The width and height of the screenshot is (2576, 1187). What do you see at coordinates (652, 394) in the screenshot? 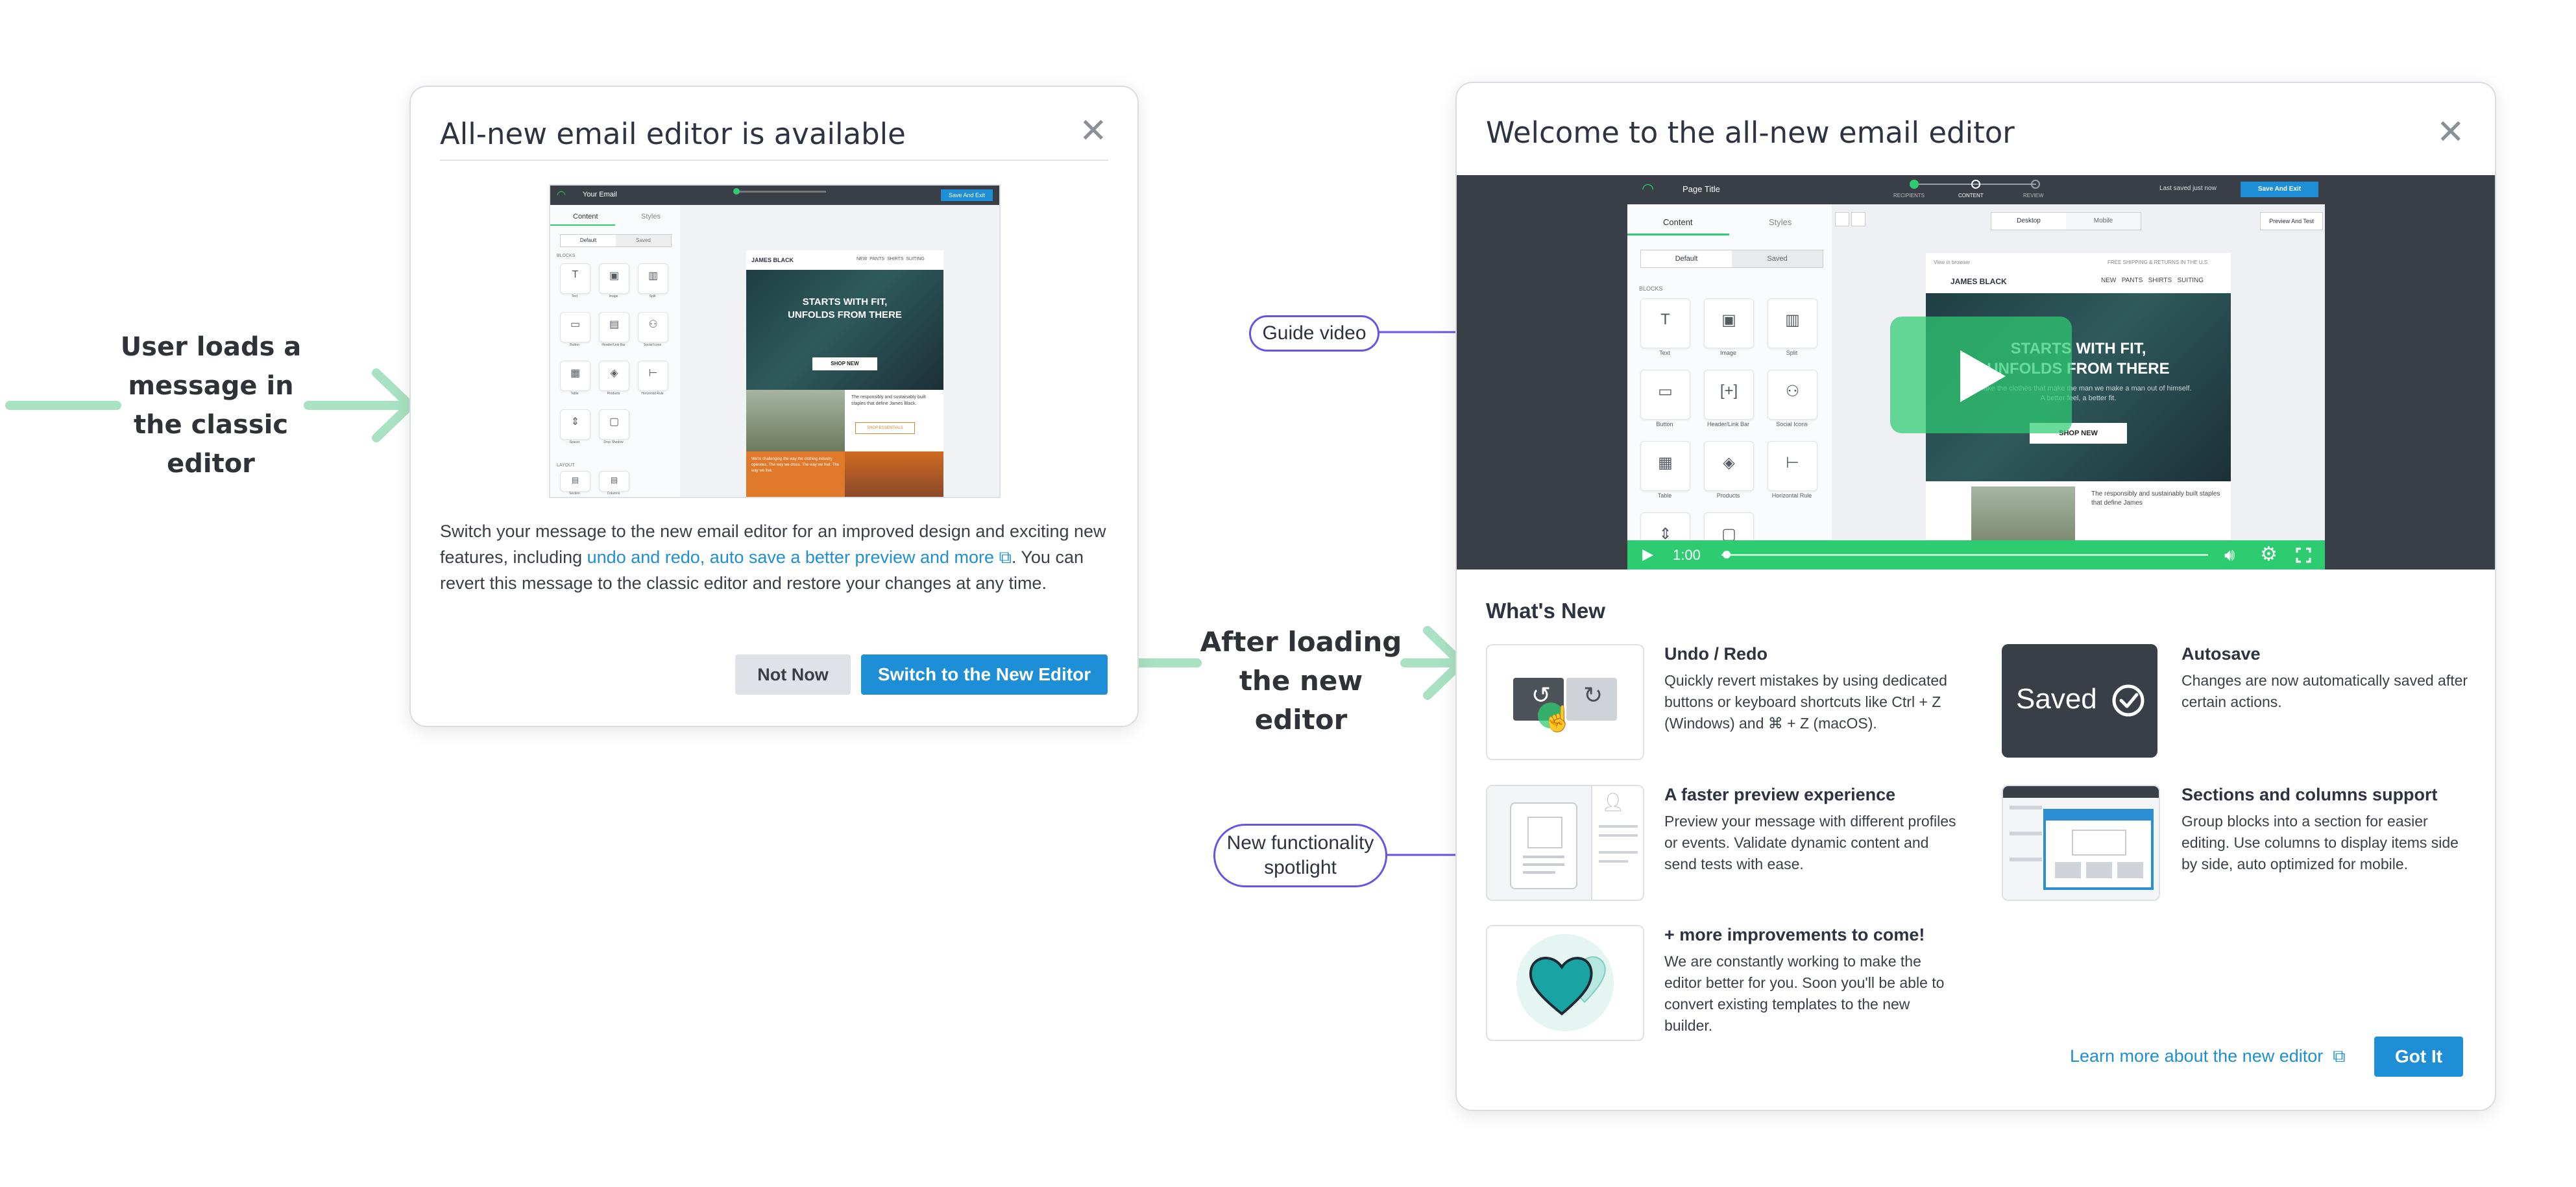
I see `classic-block-label: Horizontal Rule` at bounding box center [652, 394].